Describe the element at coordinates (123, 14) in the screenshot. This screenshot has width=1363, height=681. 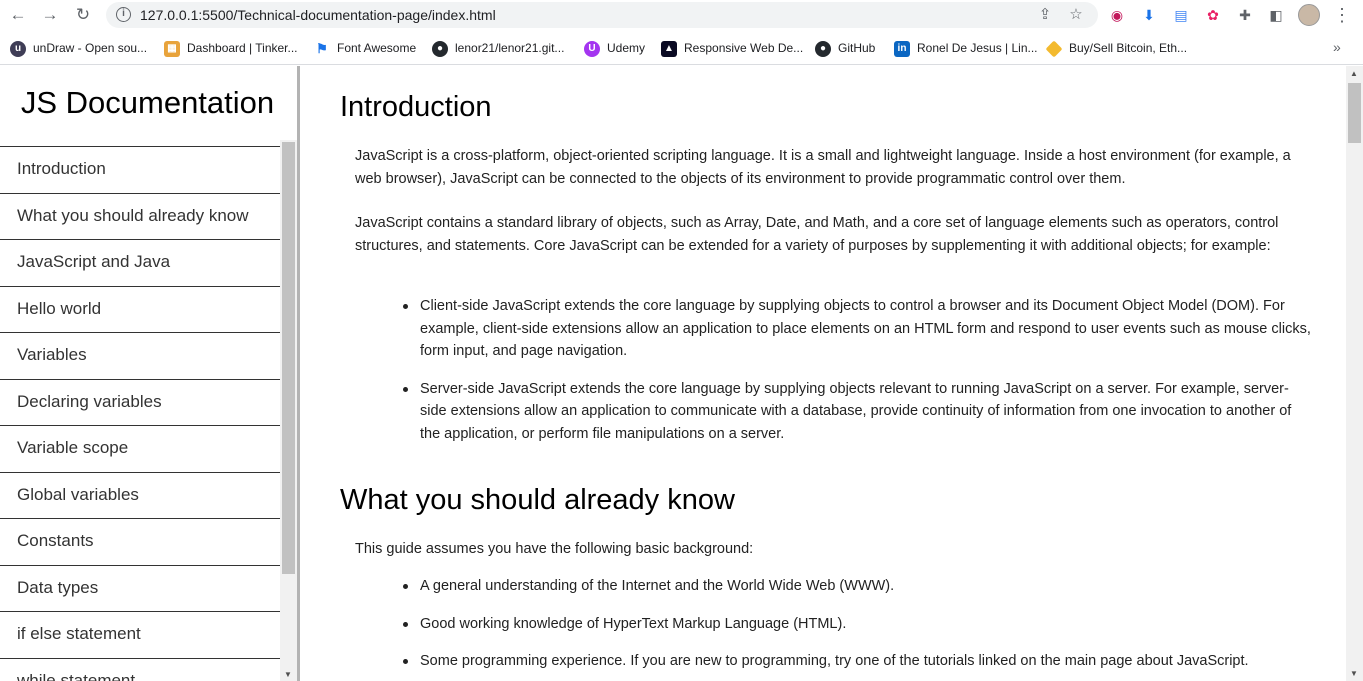
I see `site-info-icon: i` at that location.